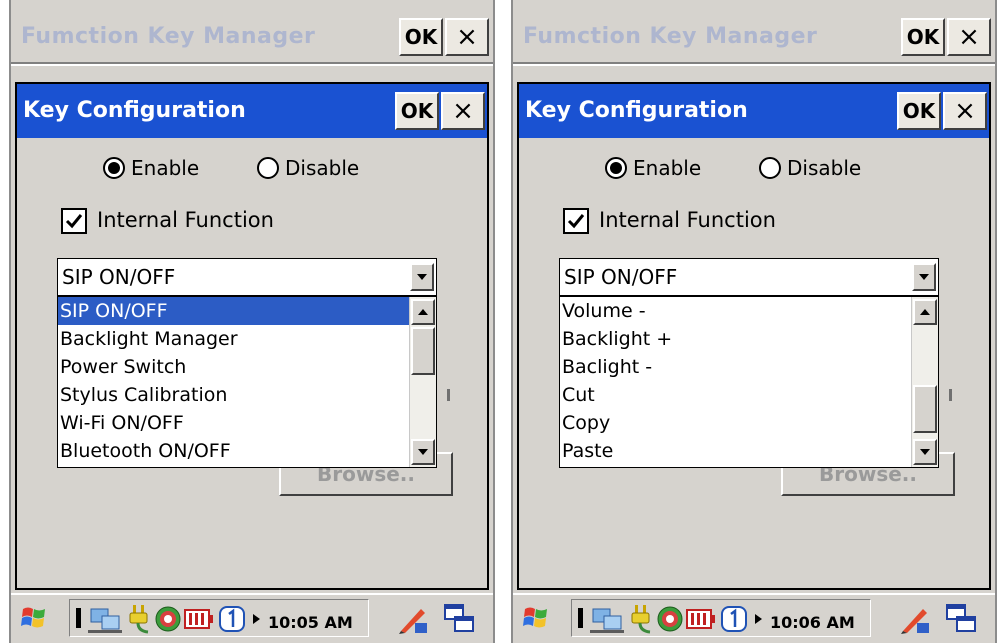 This screenshot has width=998, height=643. What do you see at coordinates (736, 367) in the screenshot?
I see `dropdown-item: Baclight -` at bounding box center [736, 367].